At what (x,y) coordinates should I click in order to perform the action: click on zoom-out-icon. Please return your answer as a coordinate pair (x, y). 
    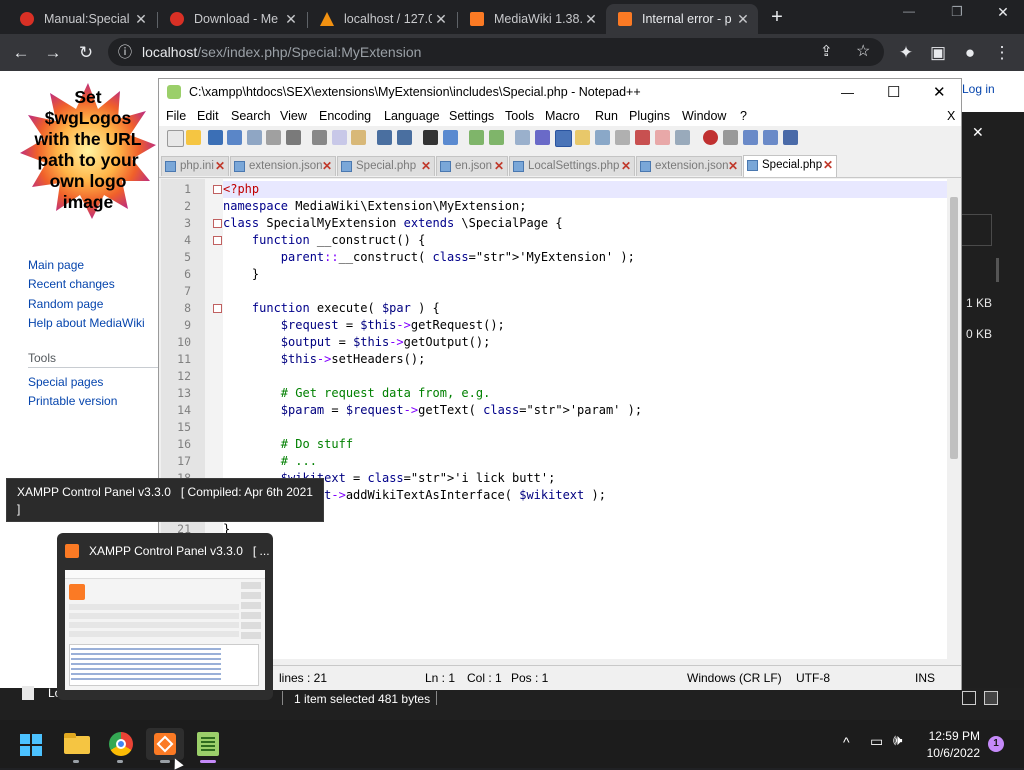
    Looking at the image, I should click on (496, 137).